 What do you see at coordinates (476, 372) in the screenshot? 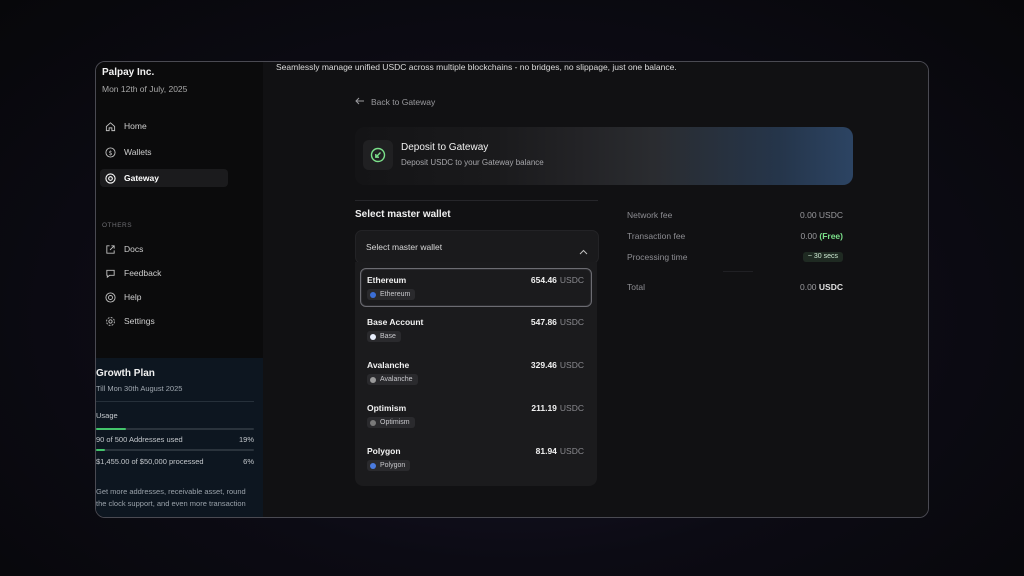
I see `wallet-option-avalanche: Avalanche 329.46 USDC Avalanche` at bounding box center [476, 372].